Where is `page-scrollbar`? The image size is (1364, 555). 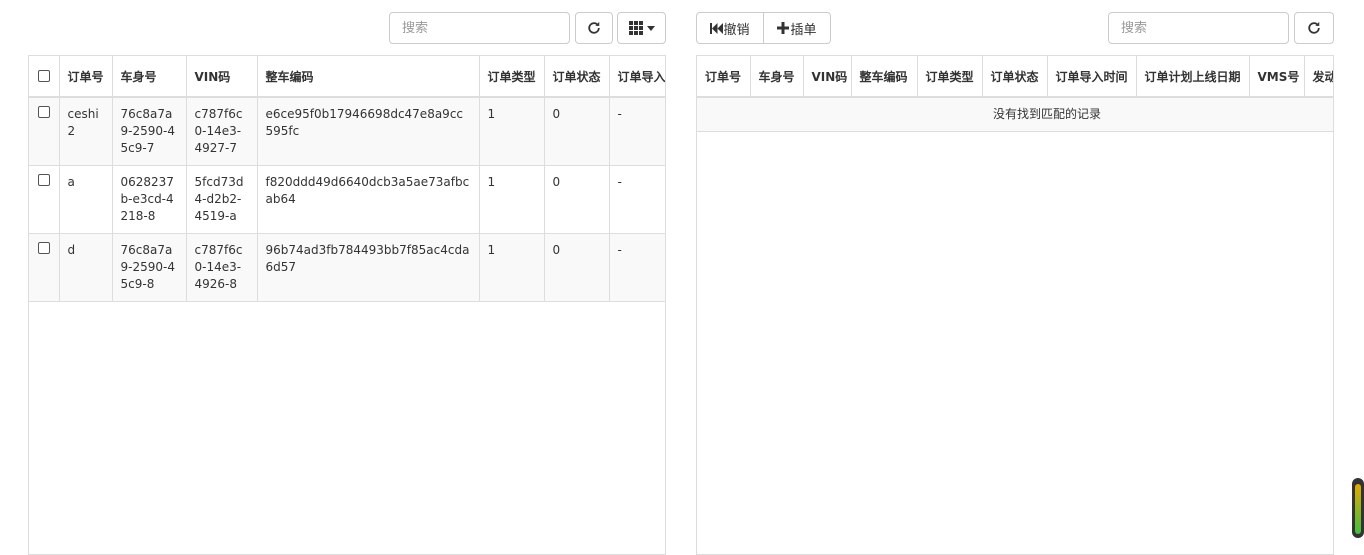
page-scrollbar is located at coordinates (1358, 508).